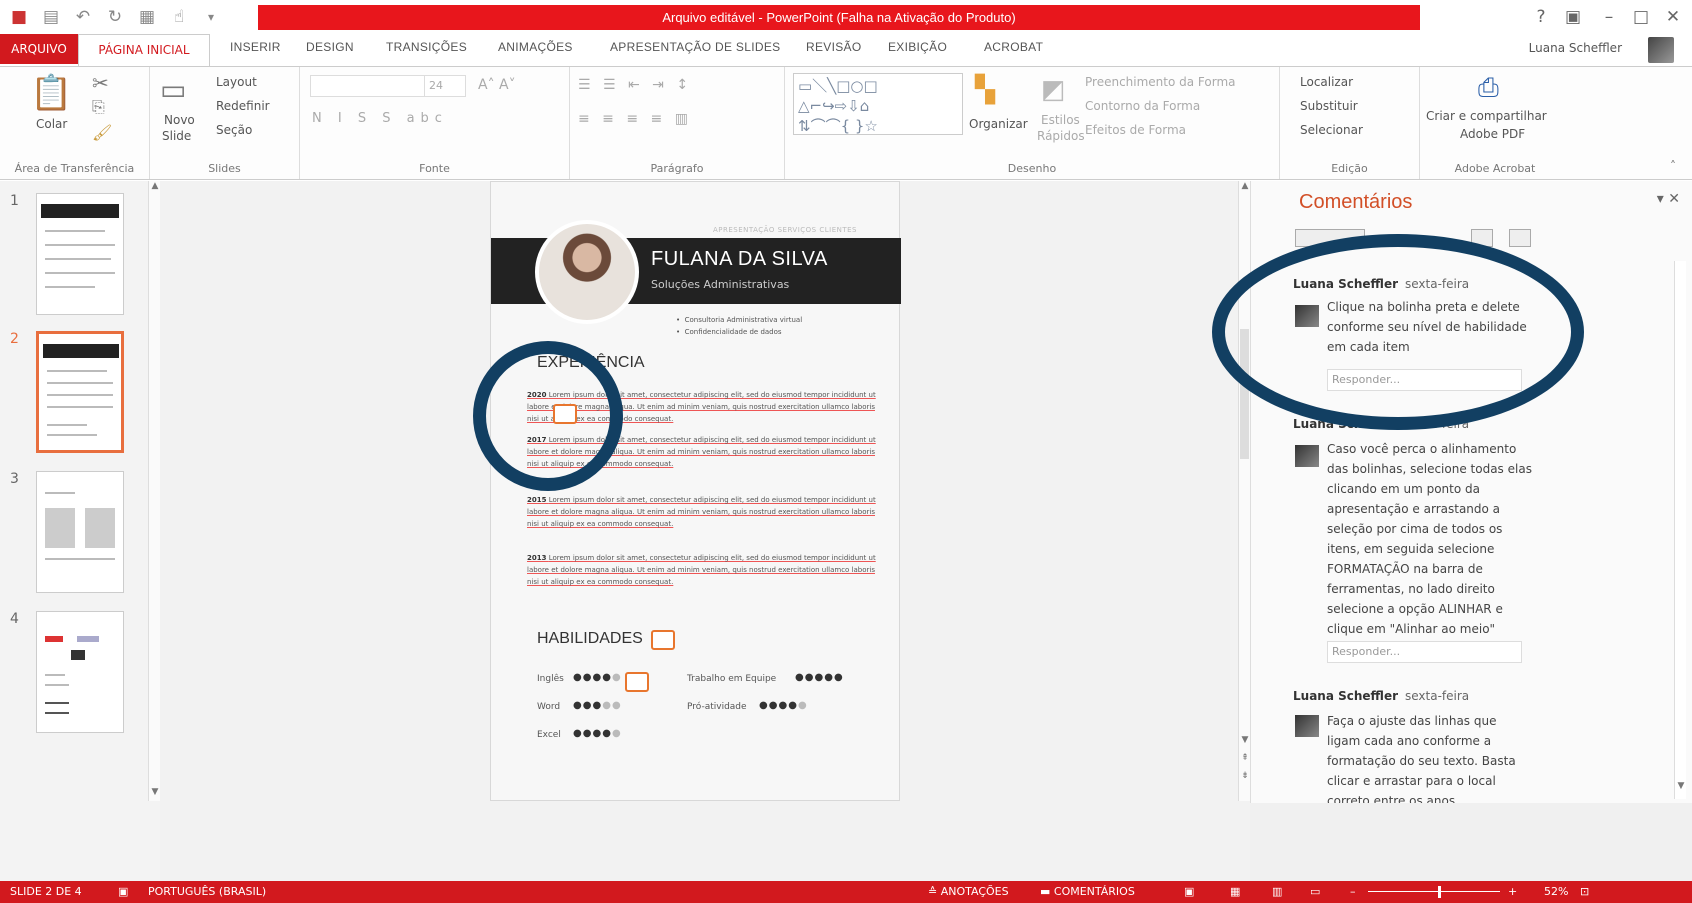  Describe the element at coordinates (637, 682) in the screenshot. I see `comment-marker-icon` at that location.